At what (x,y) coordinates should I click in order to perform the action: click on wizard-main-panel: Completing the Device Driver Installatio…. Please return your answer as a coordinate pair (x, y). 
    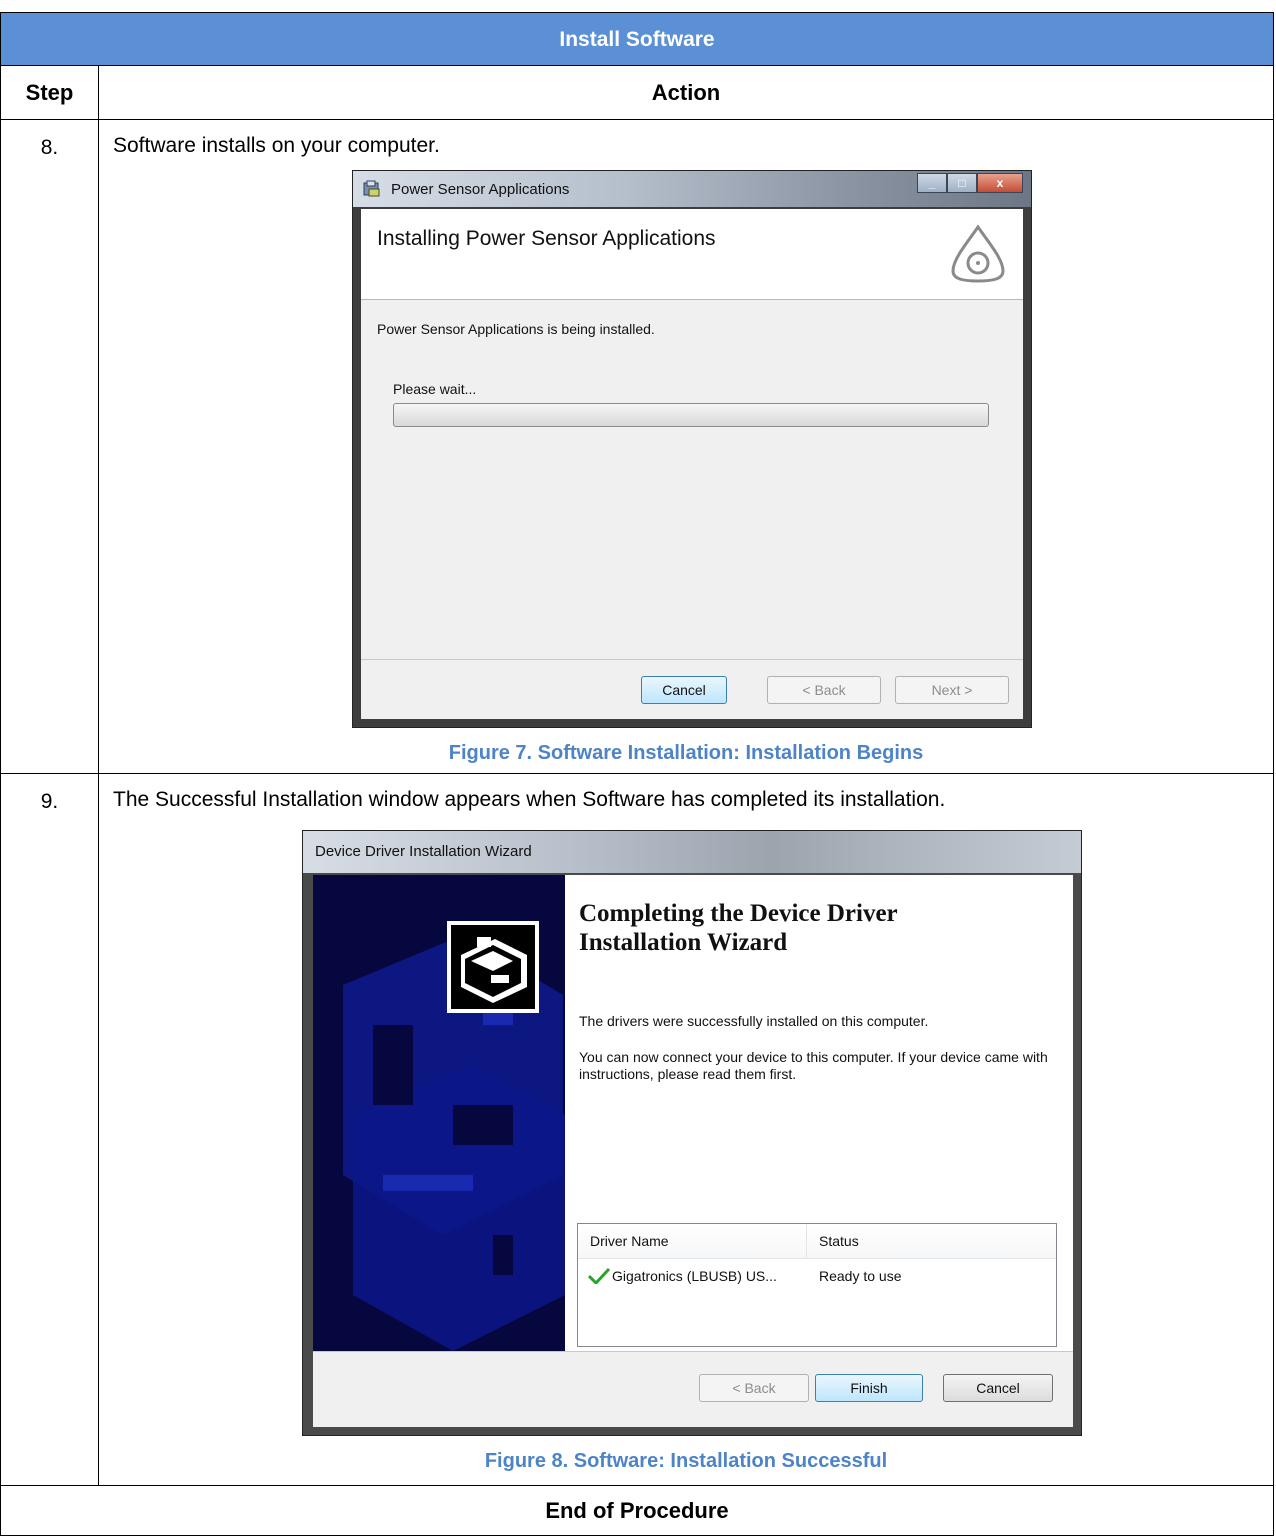
    Looking at the image, I should click on (819, 1113).